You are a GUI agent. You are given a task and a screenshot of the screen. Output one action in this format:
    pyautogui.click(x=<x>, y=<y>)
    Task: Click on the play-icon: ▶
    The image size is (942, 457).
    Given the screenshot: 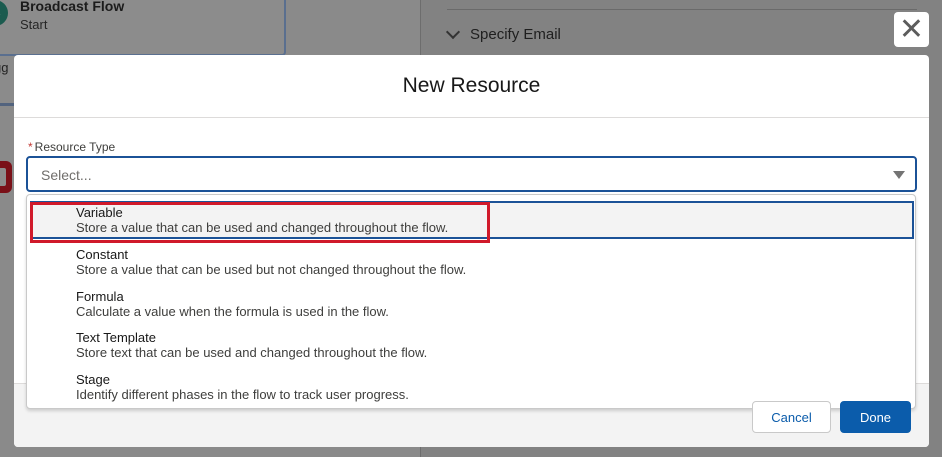 What is the action you would take?
    pyautogui.click(x=4, y=13)
    